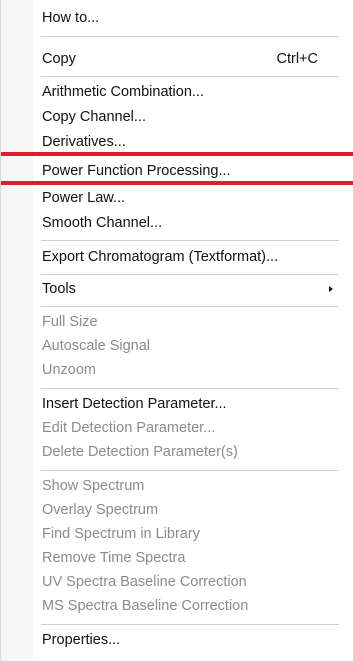 The height and width of the screenshot is (661, 353). I want to click on menu-item-label: Delete Detection Parameter(s), so click(140, 452).